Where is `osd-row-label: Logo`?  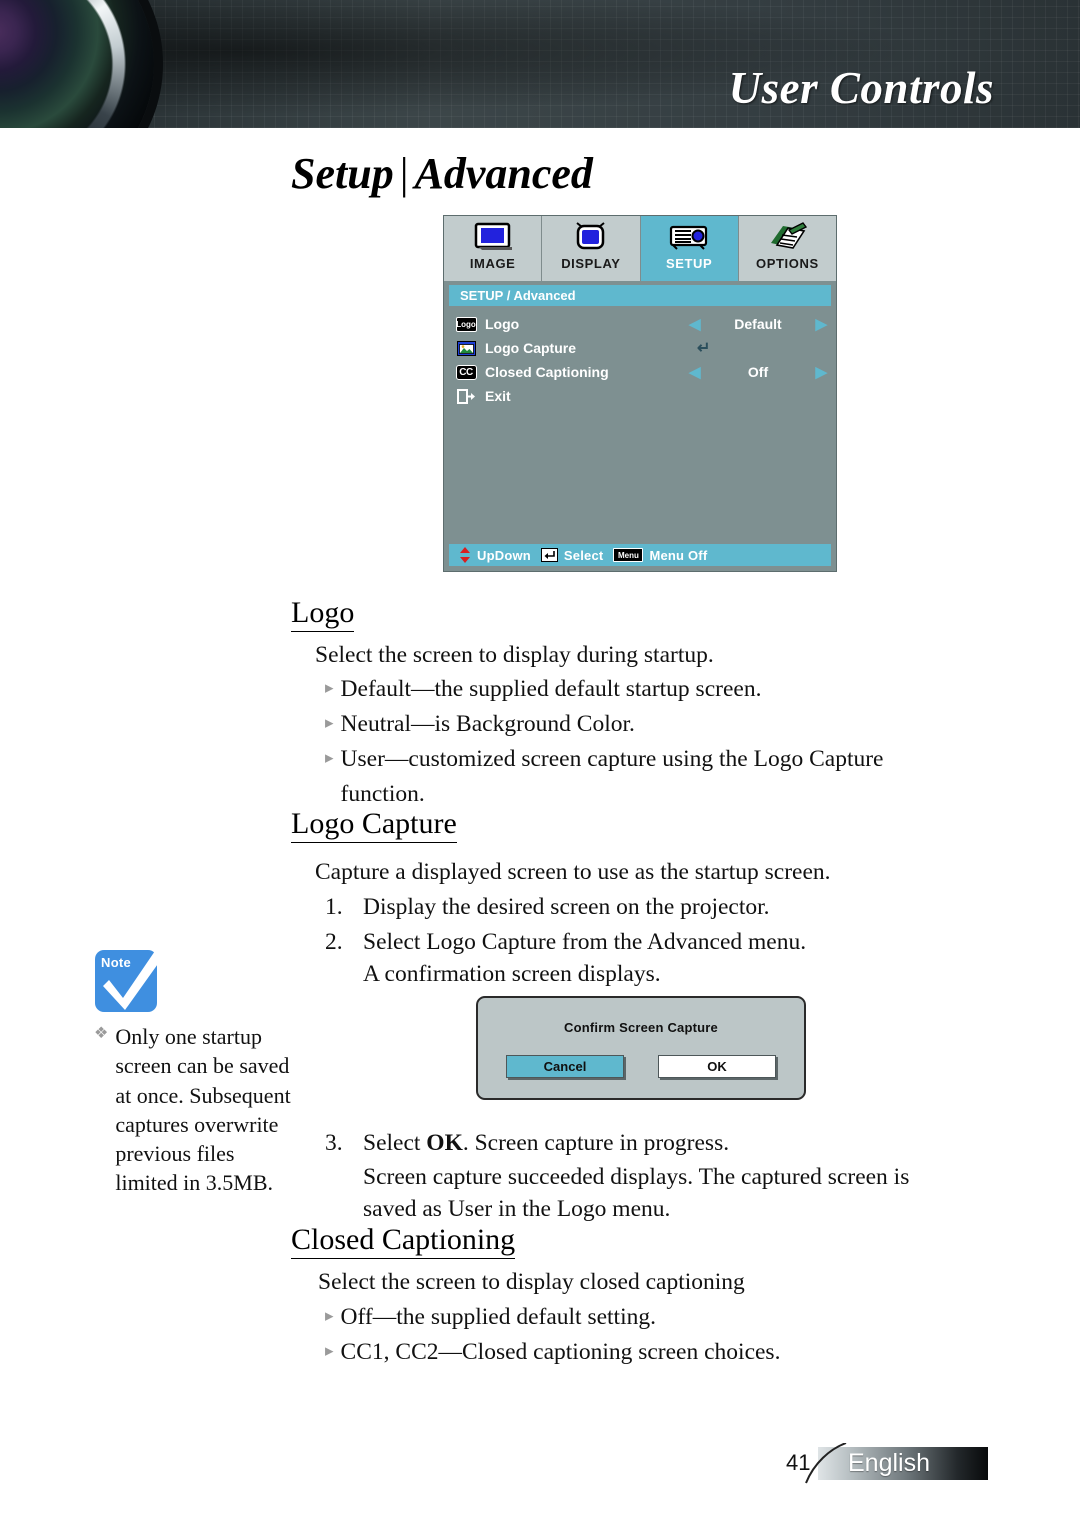
osd-row-label: Logo is located at coordinates (502, 324).